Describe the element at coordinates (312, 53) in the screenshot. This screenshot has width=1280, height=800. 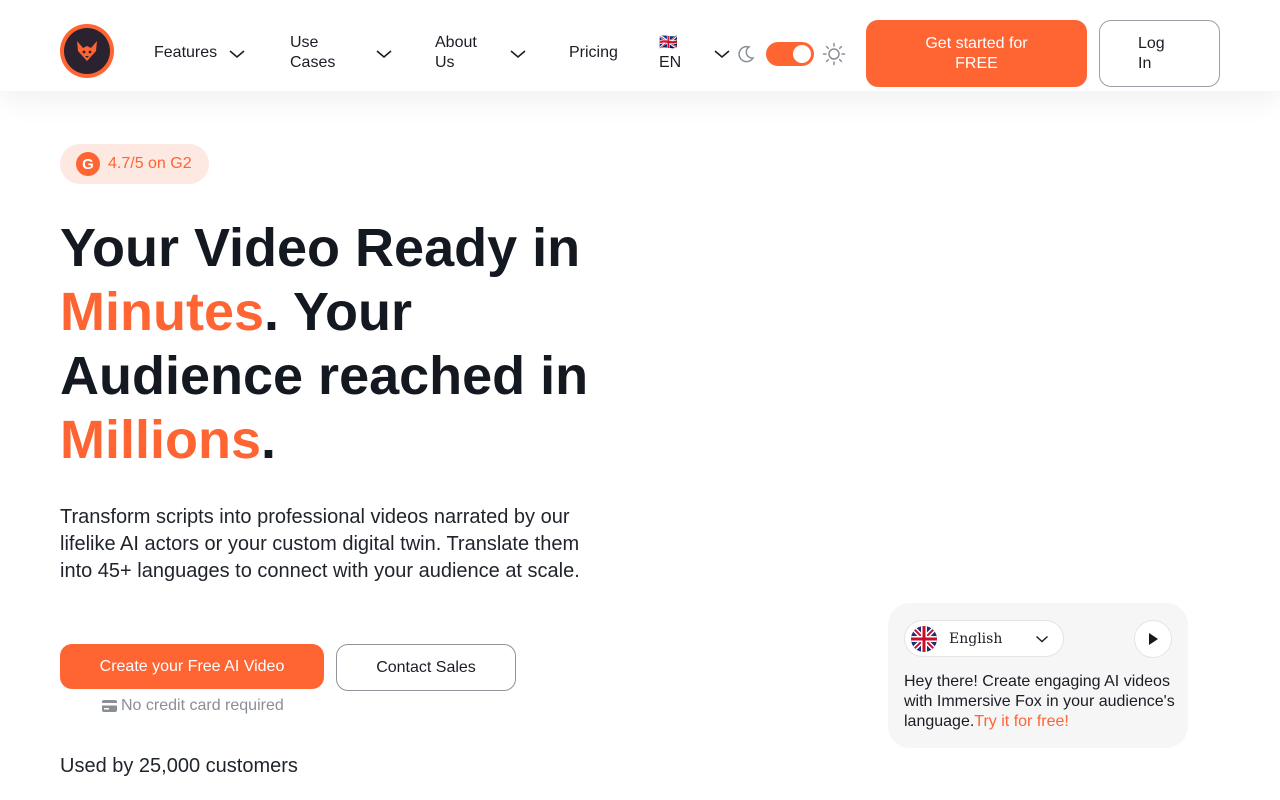
I see `nav-use-cases: Use Cases` at that location.